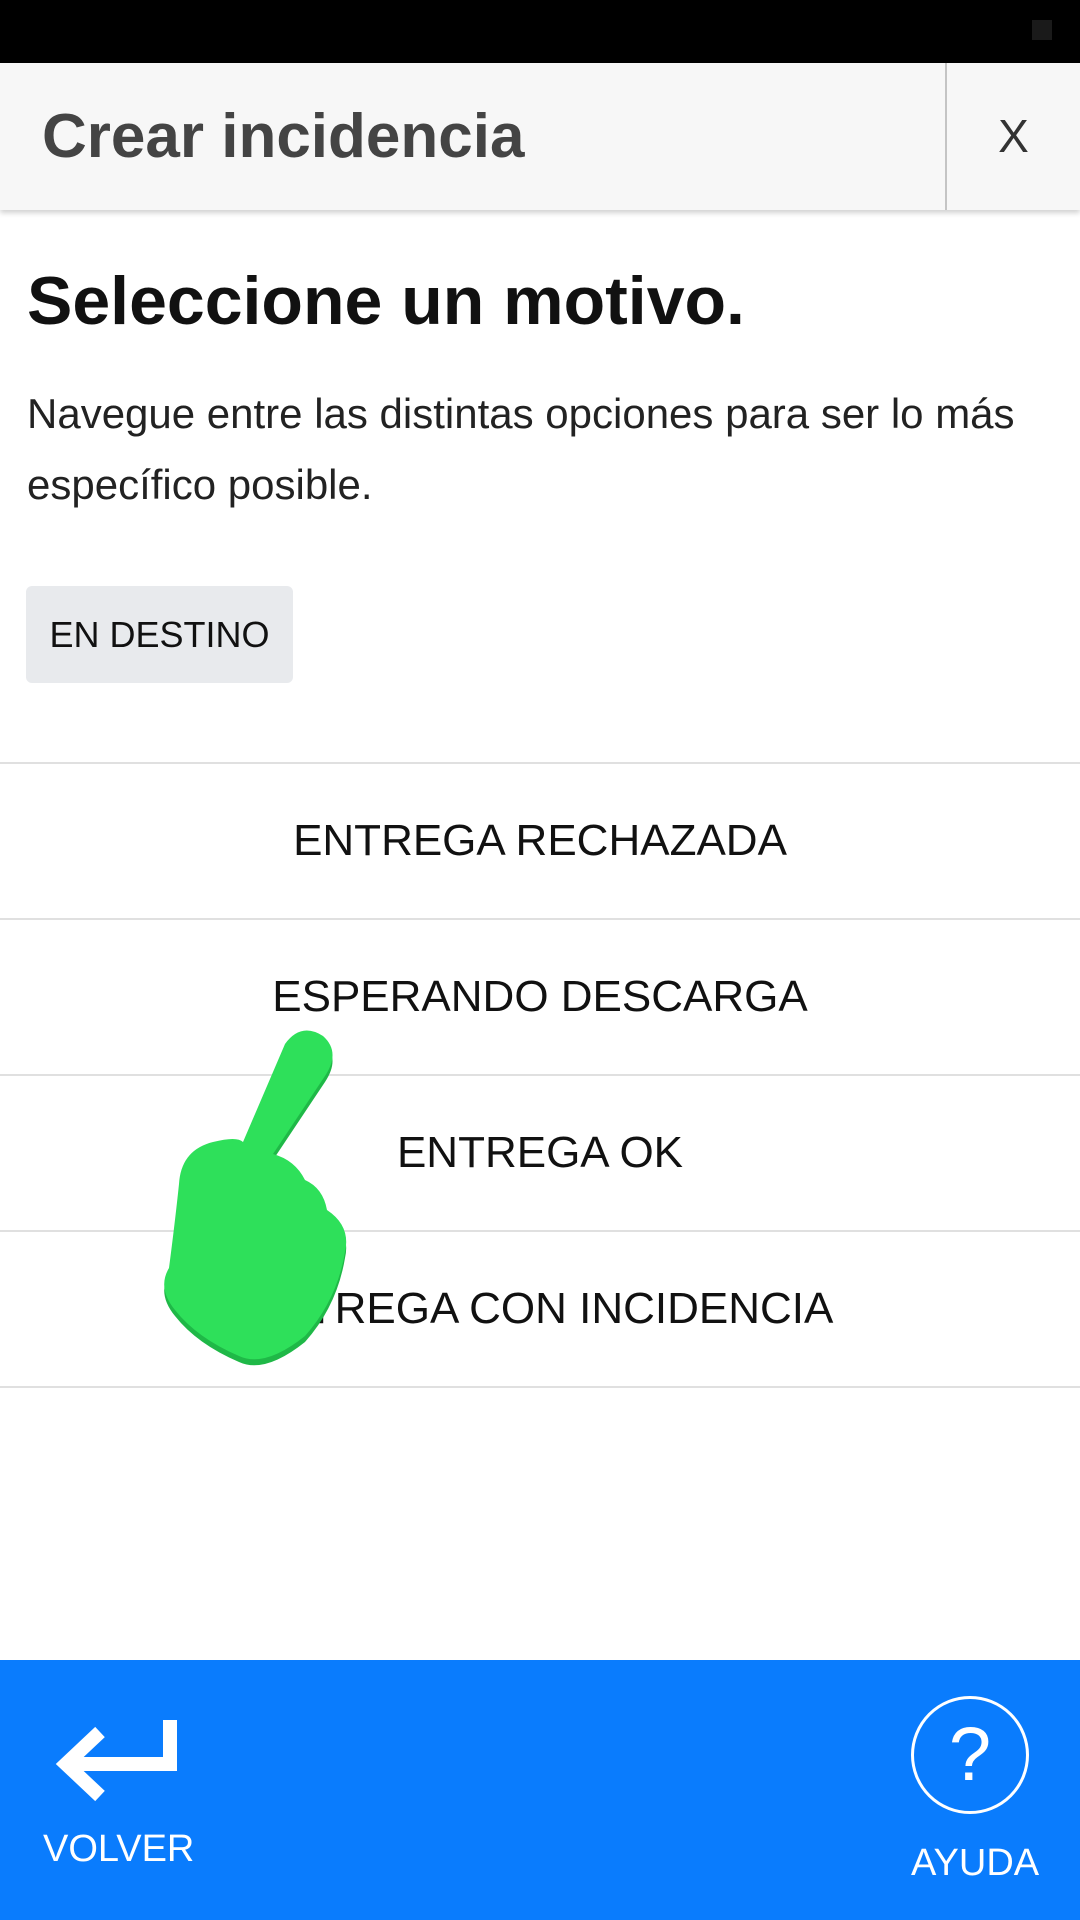 The height and width of the screenshot is (1920, 1080). Describe the element at coordinates (1042, 30) in the screenshot. I see `status-indicator-icon` at that location.